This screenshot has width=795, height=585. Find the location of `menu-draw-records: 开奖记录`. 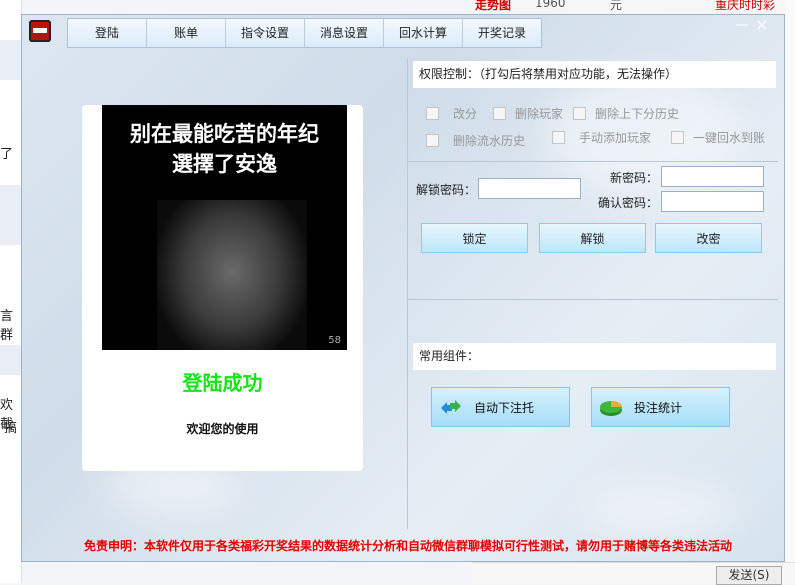

menu-draw-records: 开奖记录 is located at coordinates (502, 33).